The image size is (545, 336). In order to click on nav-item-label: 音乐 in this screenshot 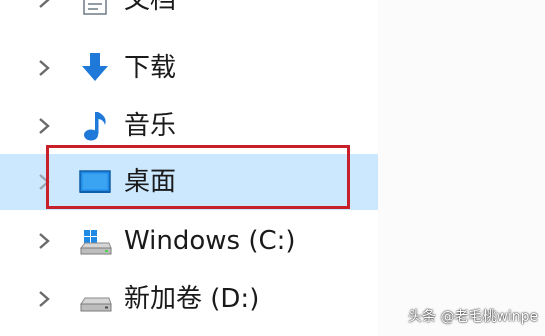, I will do `click(150, 126)`.